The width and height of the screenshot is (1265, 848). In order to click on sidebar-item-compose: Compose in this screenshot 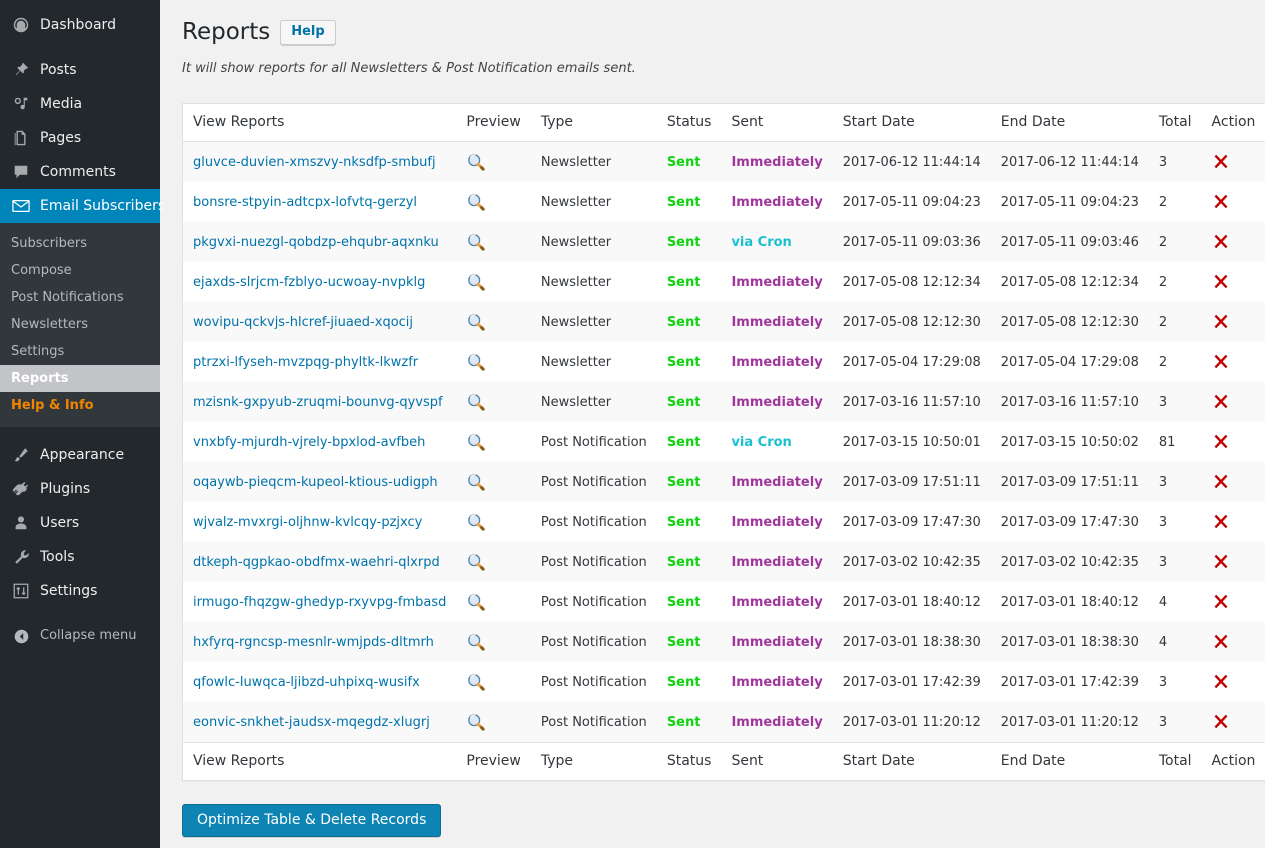, I will do `click(80, 270)`.